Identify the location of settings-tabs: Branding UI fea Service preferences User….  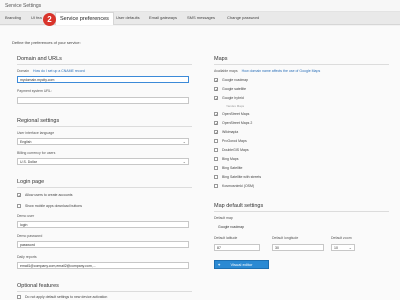
(200, 18).